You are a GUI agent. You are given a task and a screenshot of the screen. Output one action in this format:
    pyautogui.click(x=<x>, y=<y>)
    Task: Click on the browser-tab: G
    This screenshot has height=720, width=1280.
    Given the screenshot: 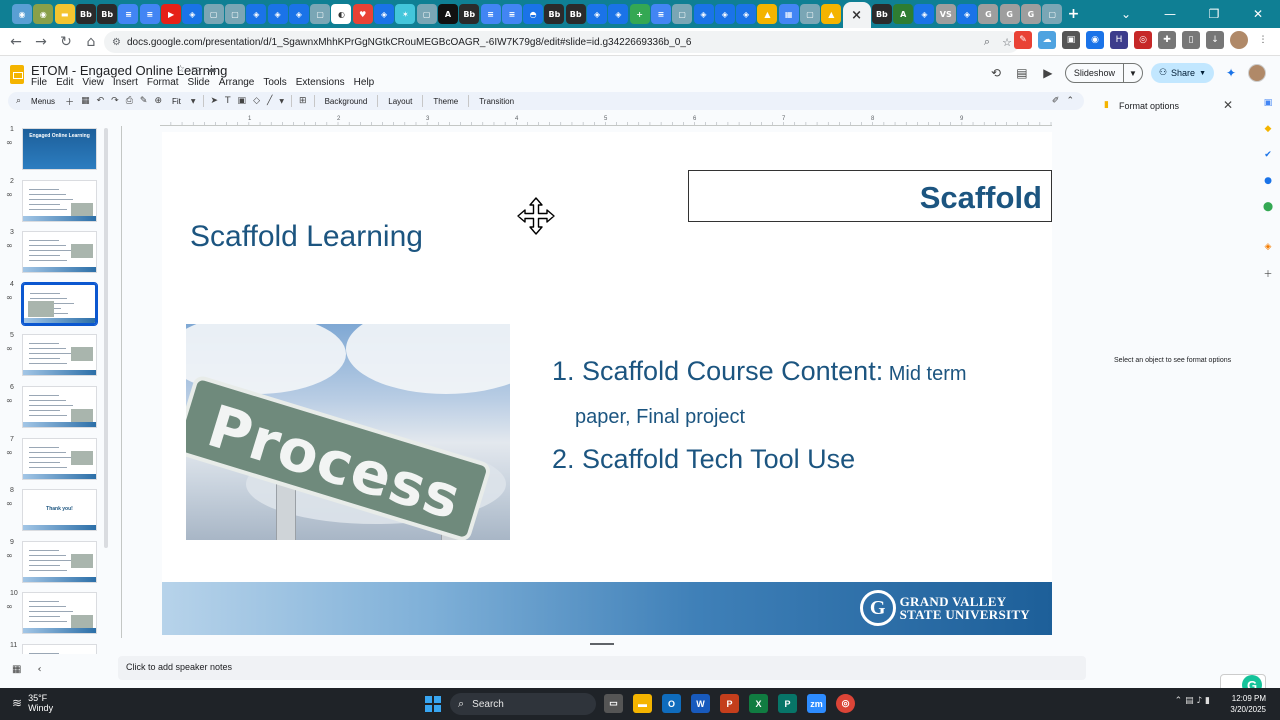 What is the action you would take?
    pyautogui.click(x=1030, y=14)
    